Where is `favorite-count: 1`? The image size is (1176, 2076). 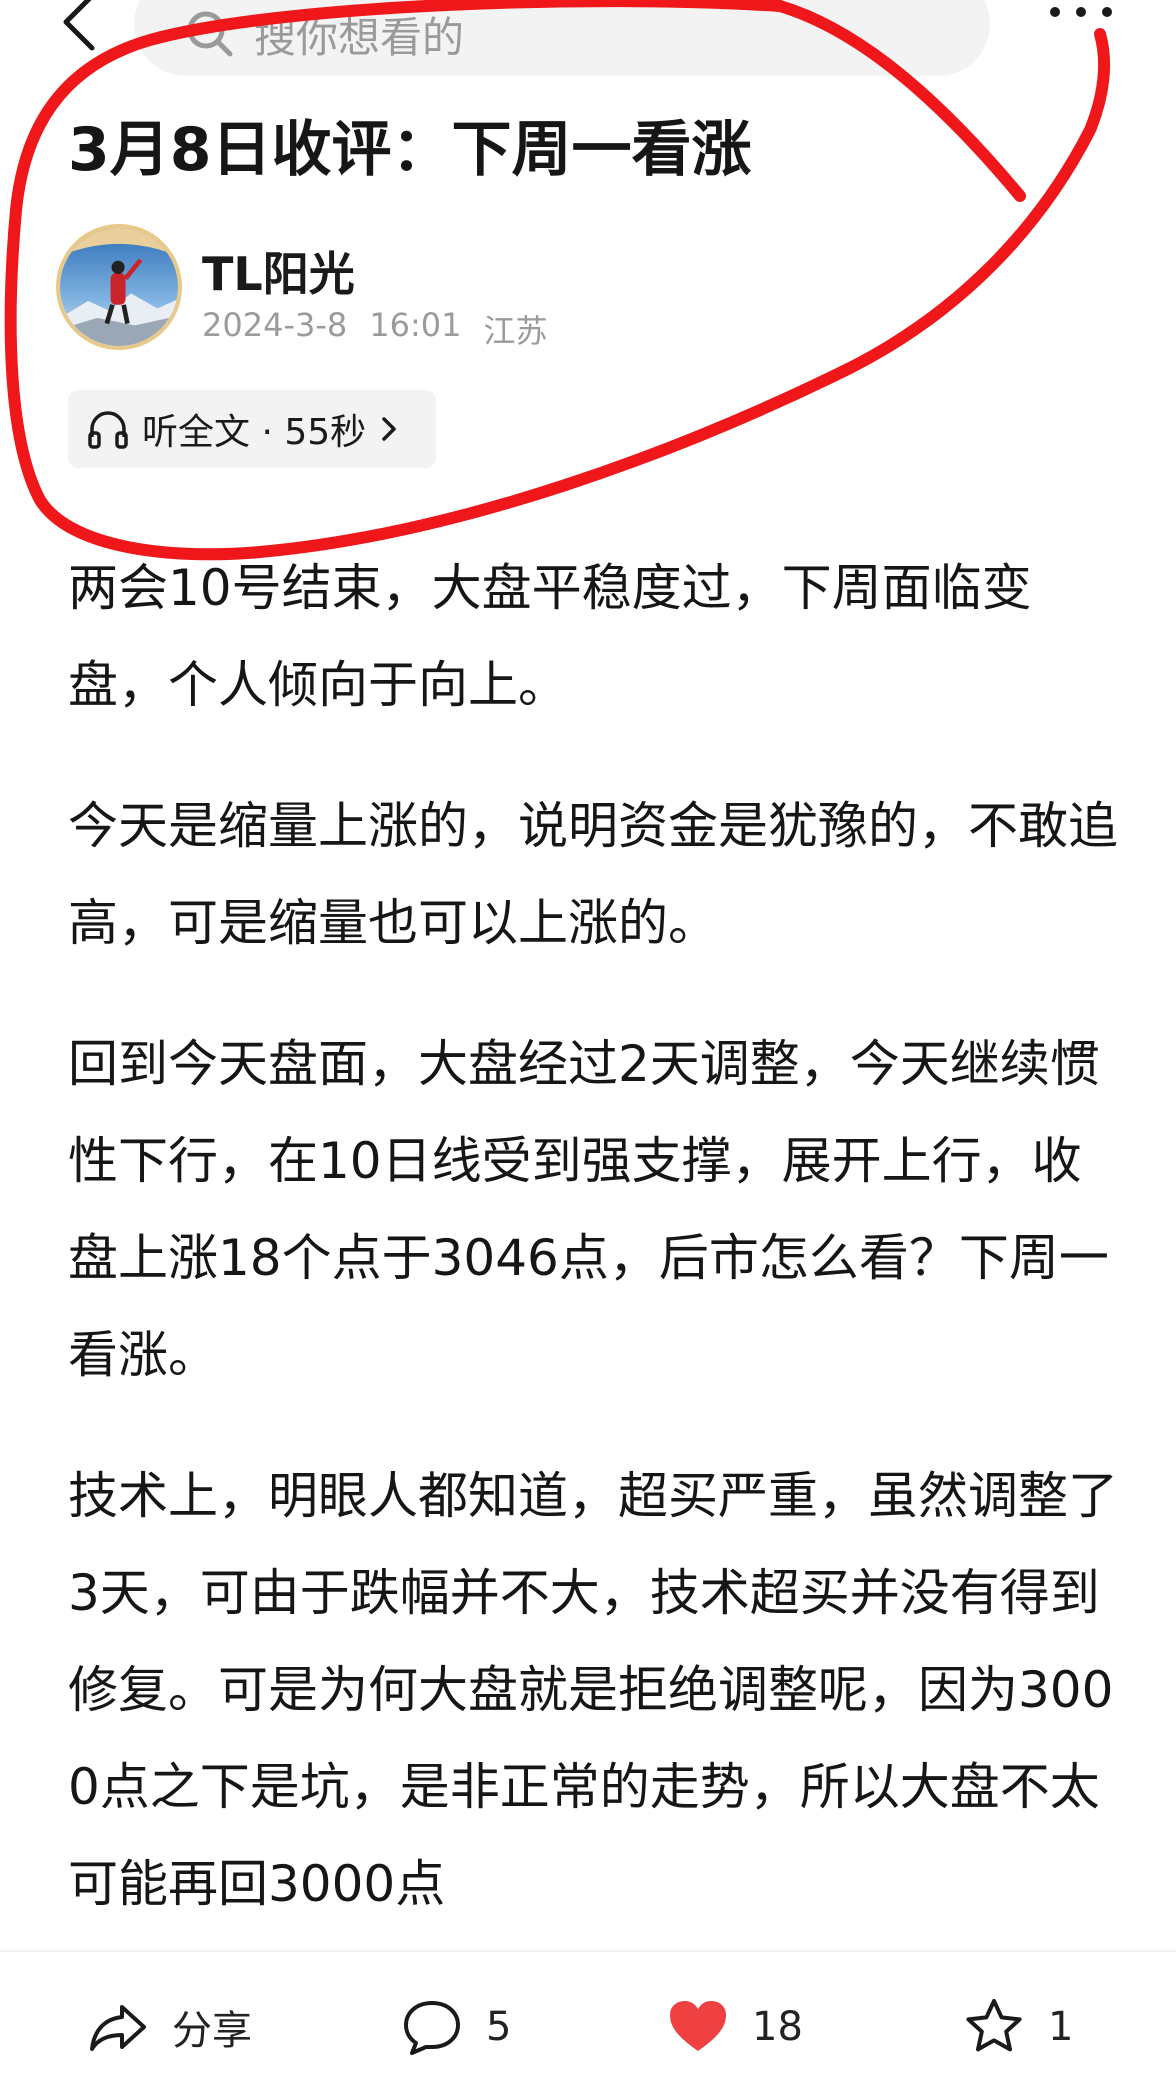 favorite-count: 1 is located at coordinates (1061, 2027).